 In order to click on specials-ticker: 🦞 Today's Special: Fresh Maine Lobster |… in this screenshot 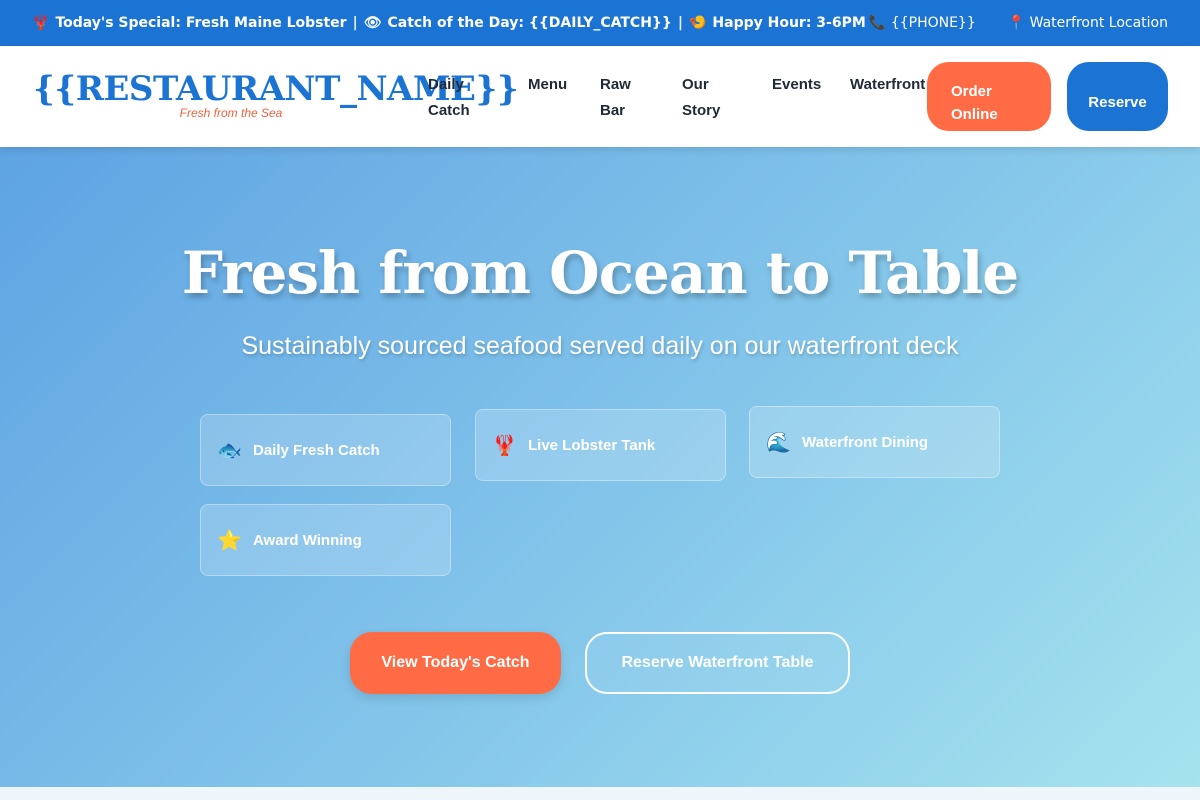, I will do `click(449, 23)`.